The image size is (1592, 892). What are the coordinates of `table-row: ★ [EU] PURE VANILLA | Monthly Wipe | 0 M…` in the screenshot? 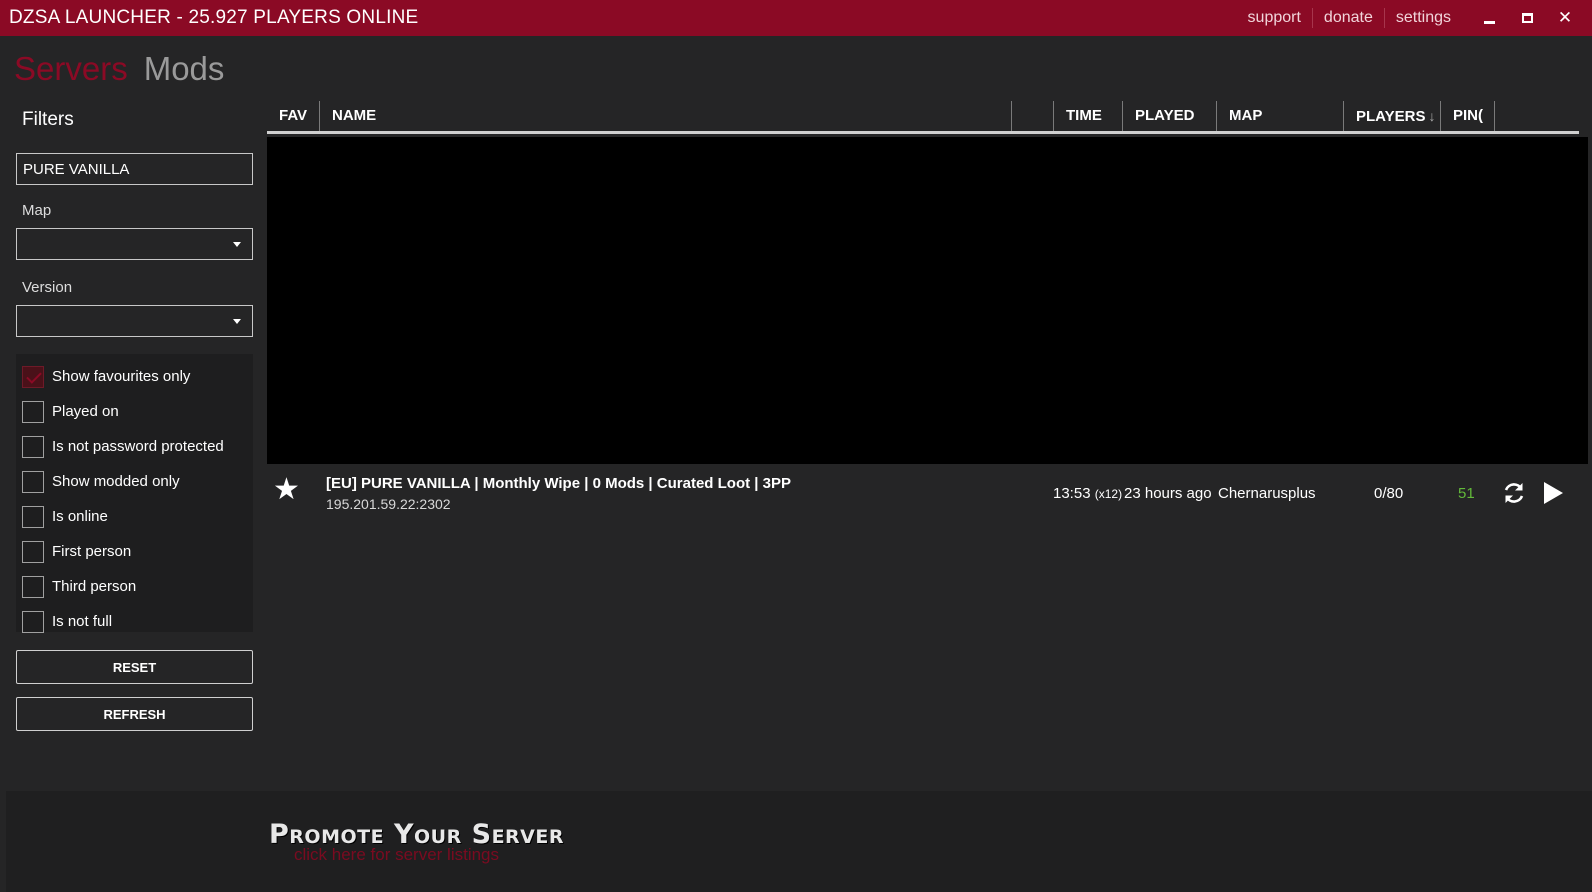 It's located at (927, 493).